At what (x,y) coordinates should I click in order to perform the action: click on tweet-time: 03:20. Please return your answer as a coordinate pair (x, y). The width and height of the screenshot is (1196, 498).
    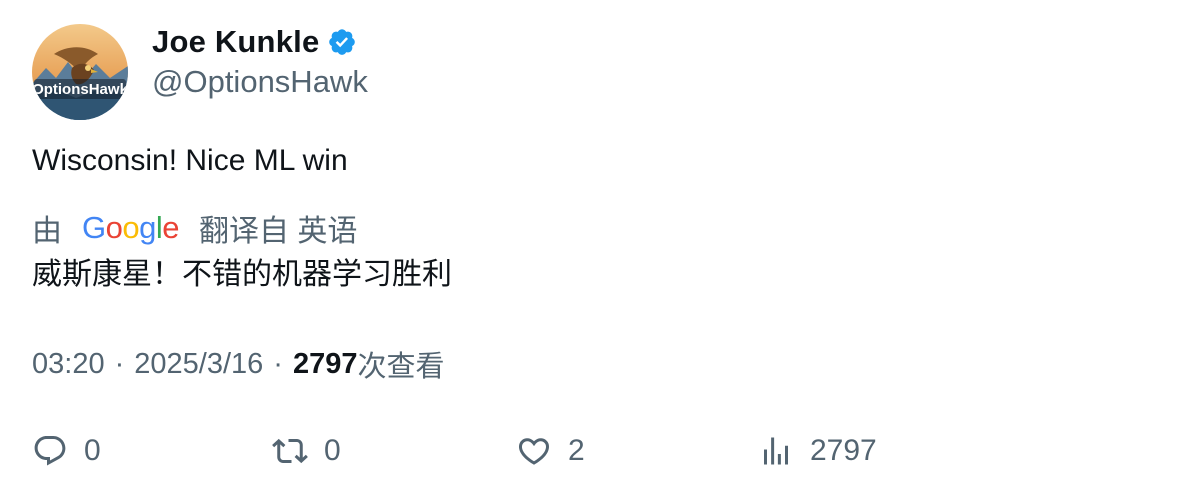
    Looking at the image, I should click on (68, 364).